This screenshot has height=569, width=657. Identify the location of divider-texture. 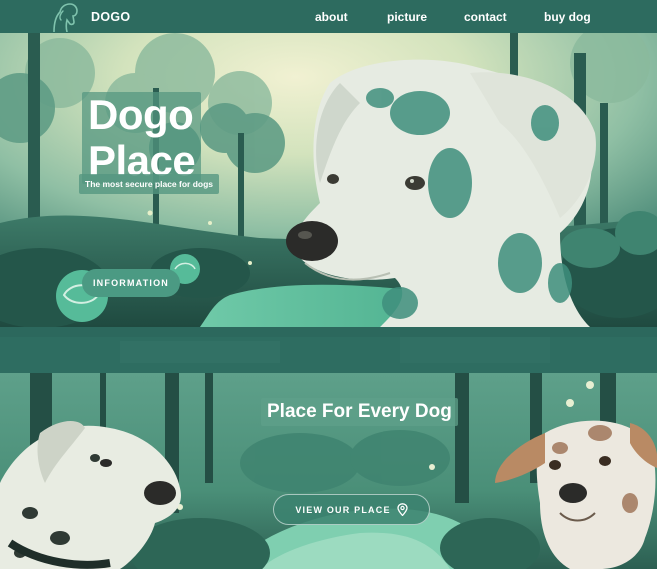
(328, 350).